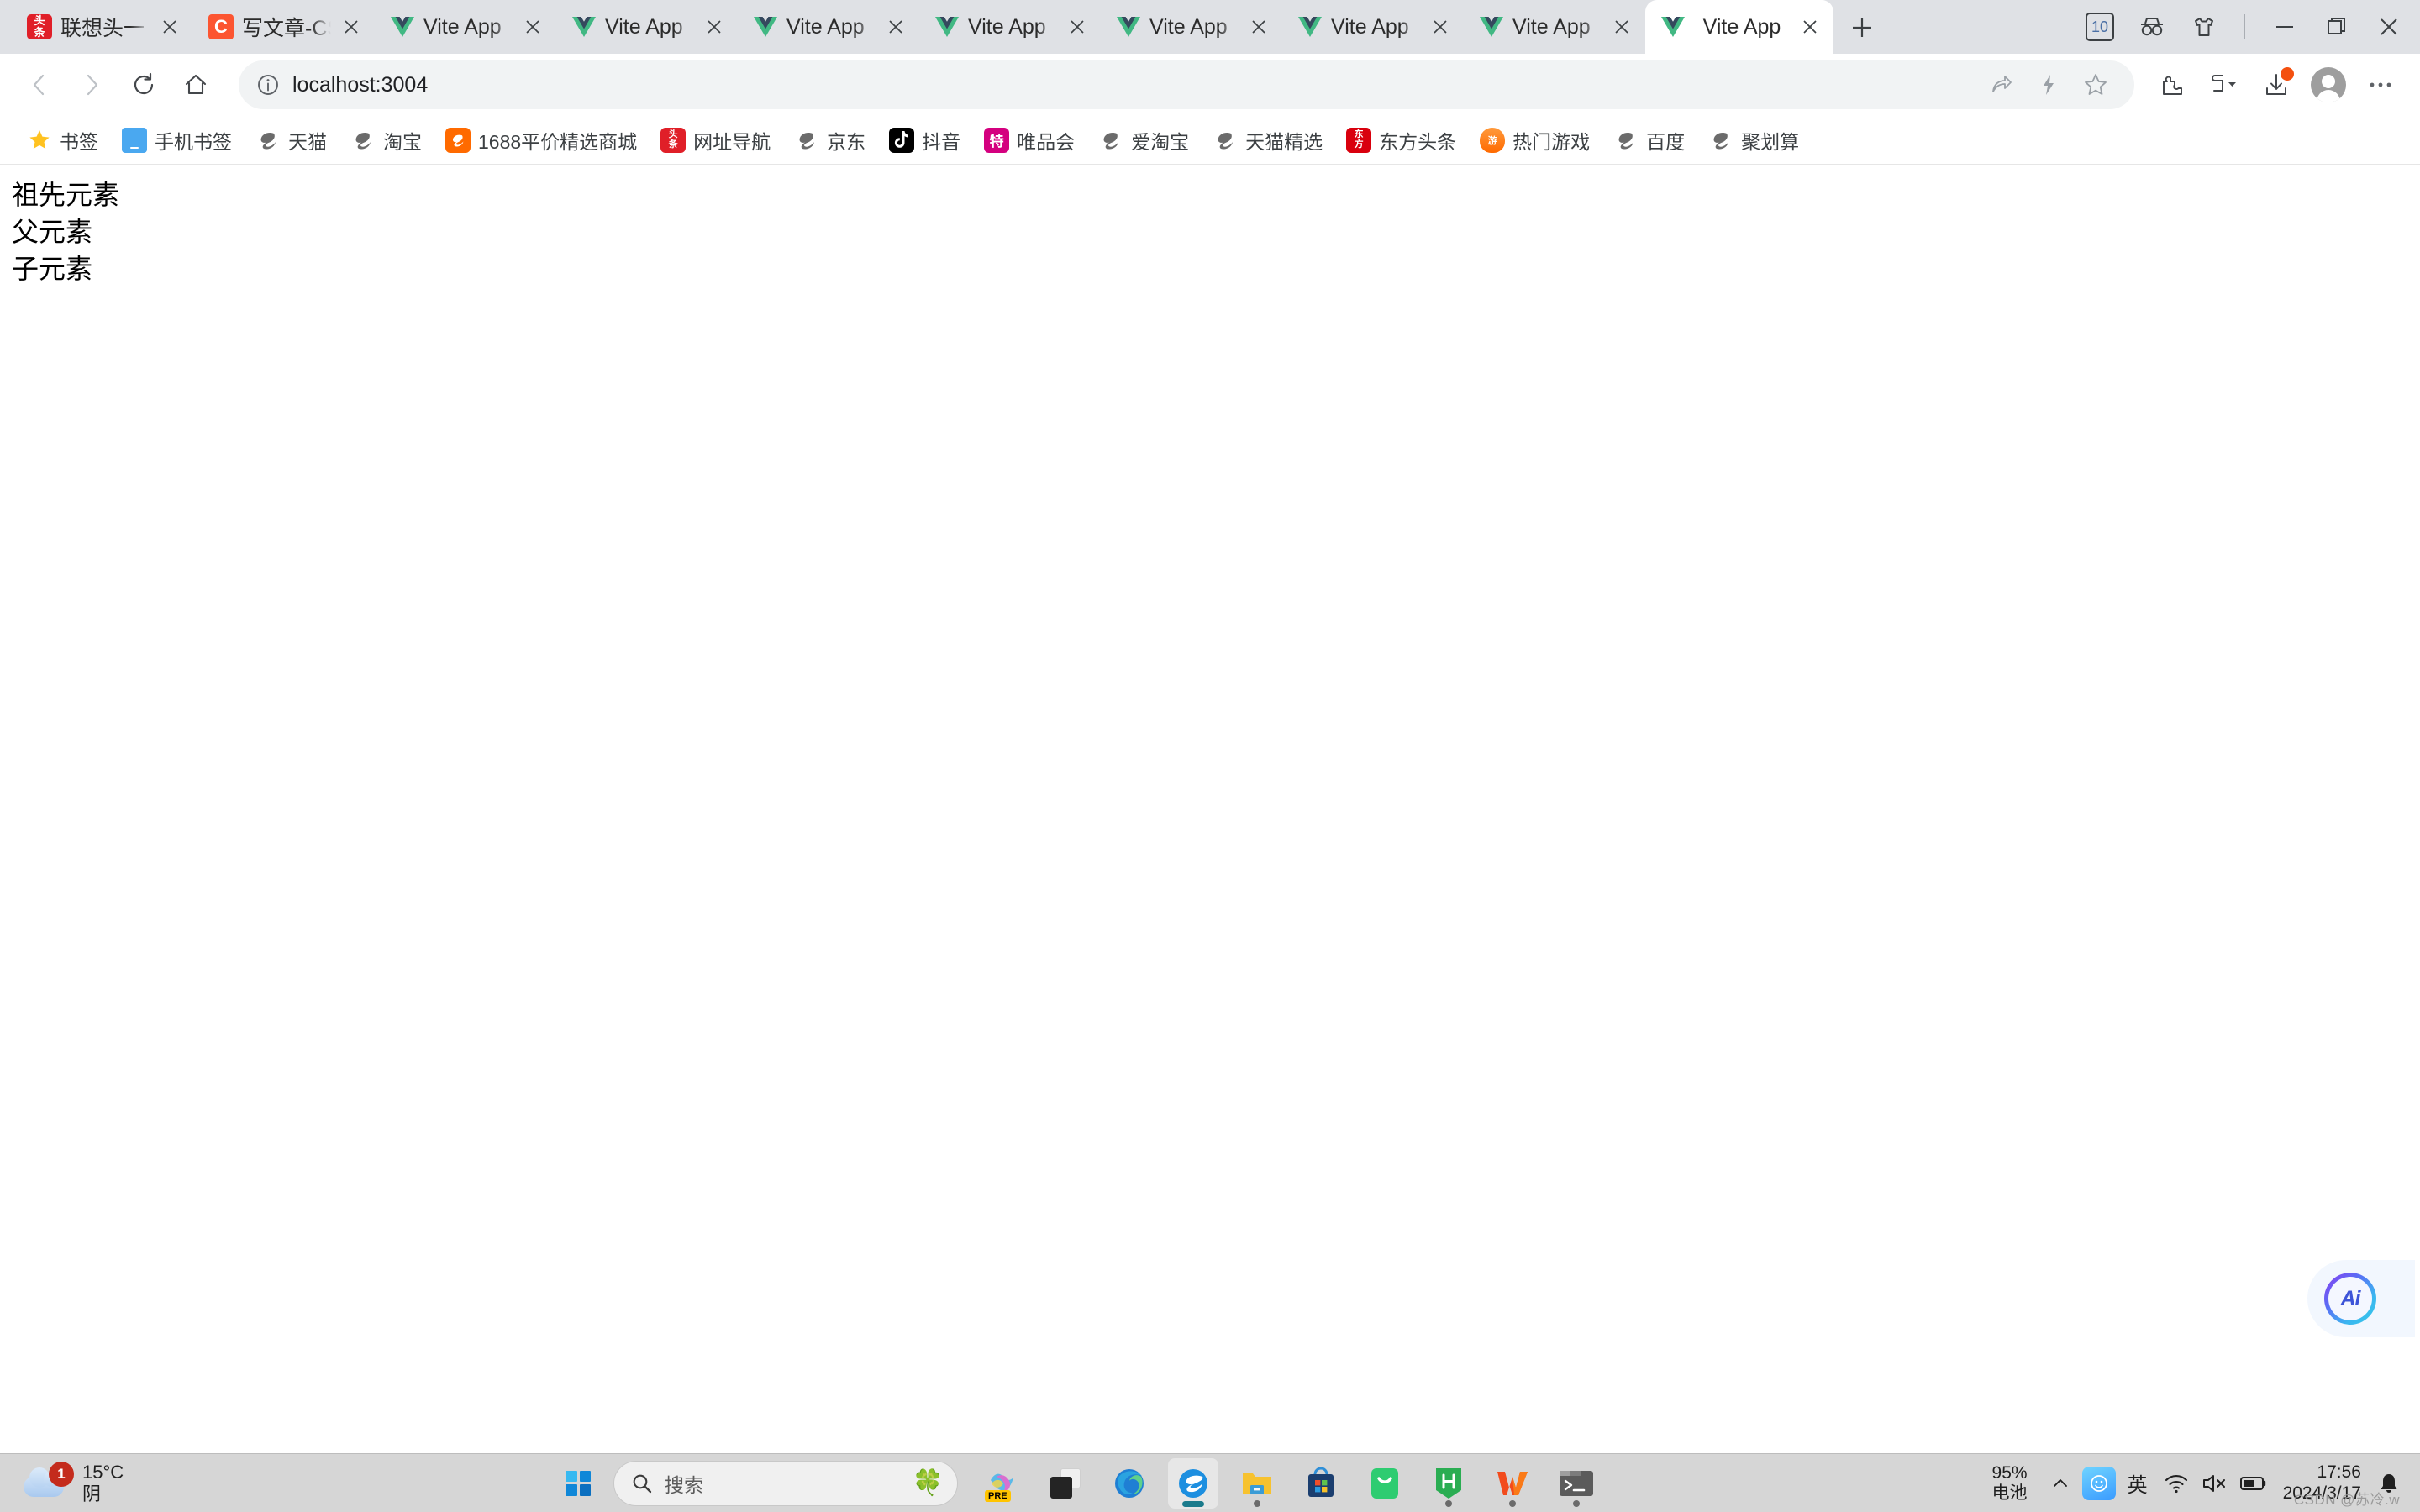 This screenshot has width=2420, height=1512. What do you see at coordinates (269, 1482) in the screenshot?
I see `weather-widget: 1 15°C 阴` at bounding box center [269, 1482].